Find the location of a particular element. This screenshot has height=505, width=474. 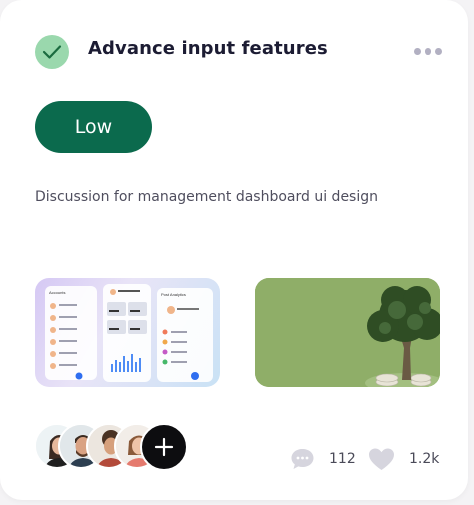

check-circle-icon is located at coordinates (52, 52).